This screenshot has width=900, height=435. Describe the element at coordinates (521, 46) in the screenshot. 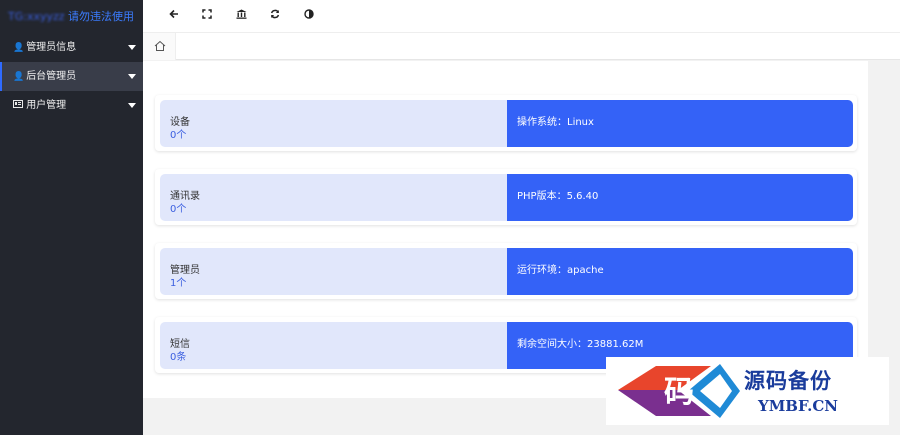

I see `tab-bar` at that location.